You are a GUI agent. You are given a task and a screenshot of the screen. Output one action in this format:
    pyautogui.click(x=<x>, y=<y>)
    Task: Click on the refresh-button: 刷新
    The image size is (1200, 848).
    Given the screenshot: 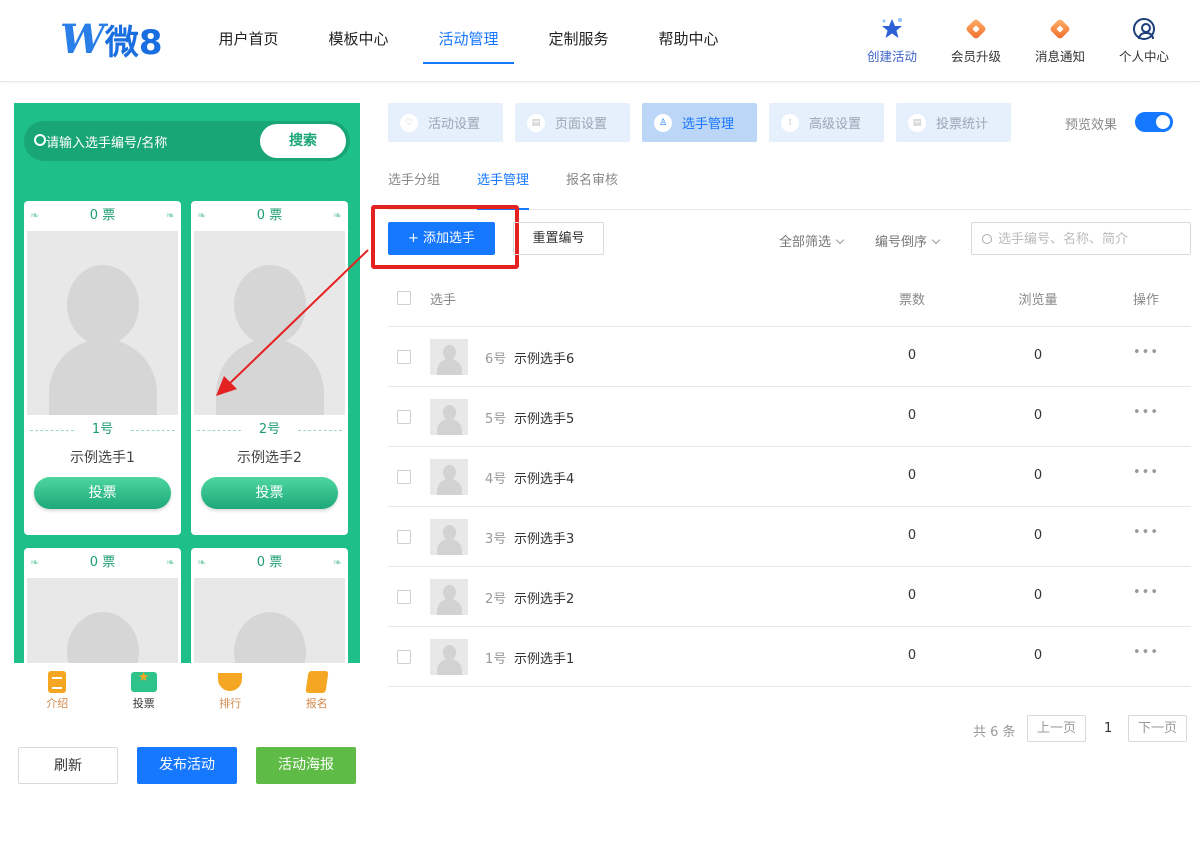 What is the action you would take?
    pyautogui.click(x=68, y=765)
    